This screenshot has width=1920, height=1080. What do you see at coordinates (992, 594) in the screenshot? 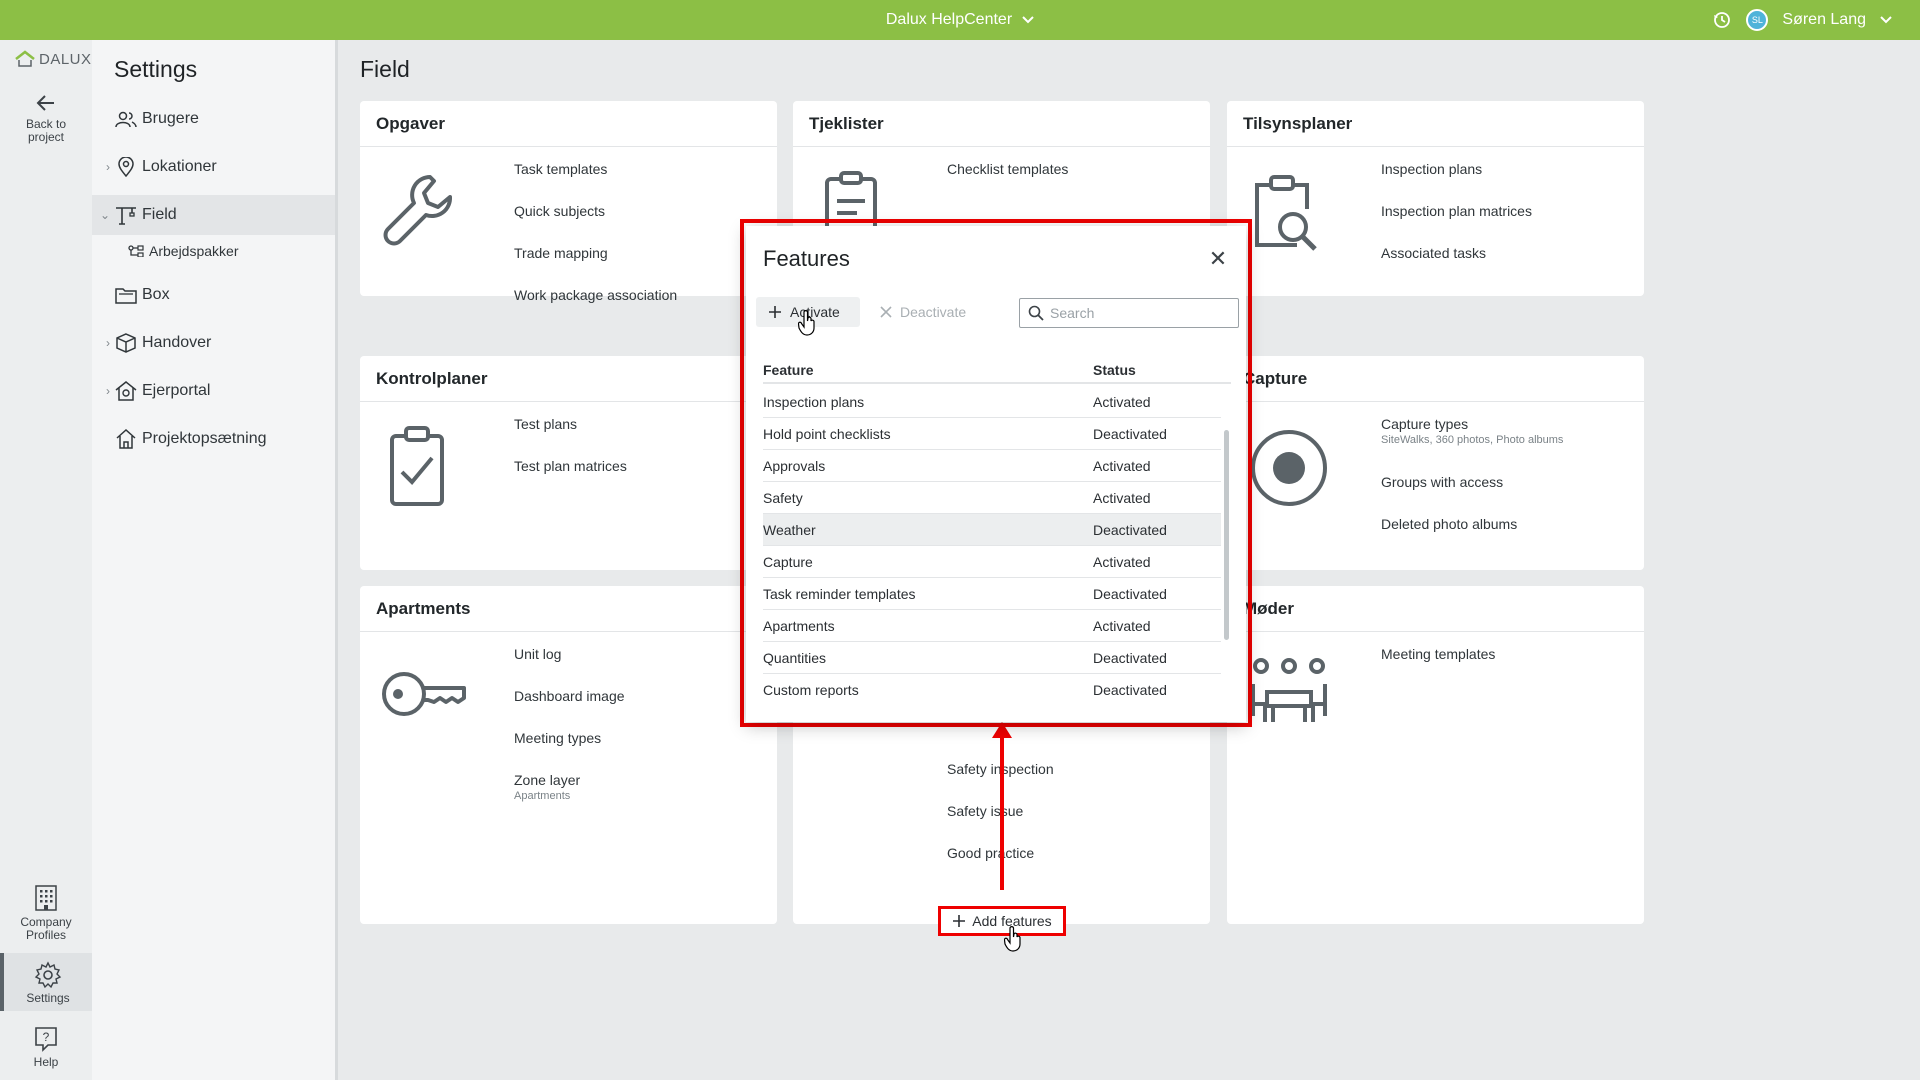
I see `table-row: Task reminder templates Deactivated` at bounding box center [992, 594].